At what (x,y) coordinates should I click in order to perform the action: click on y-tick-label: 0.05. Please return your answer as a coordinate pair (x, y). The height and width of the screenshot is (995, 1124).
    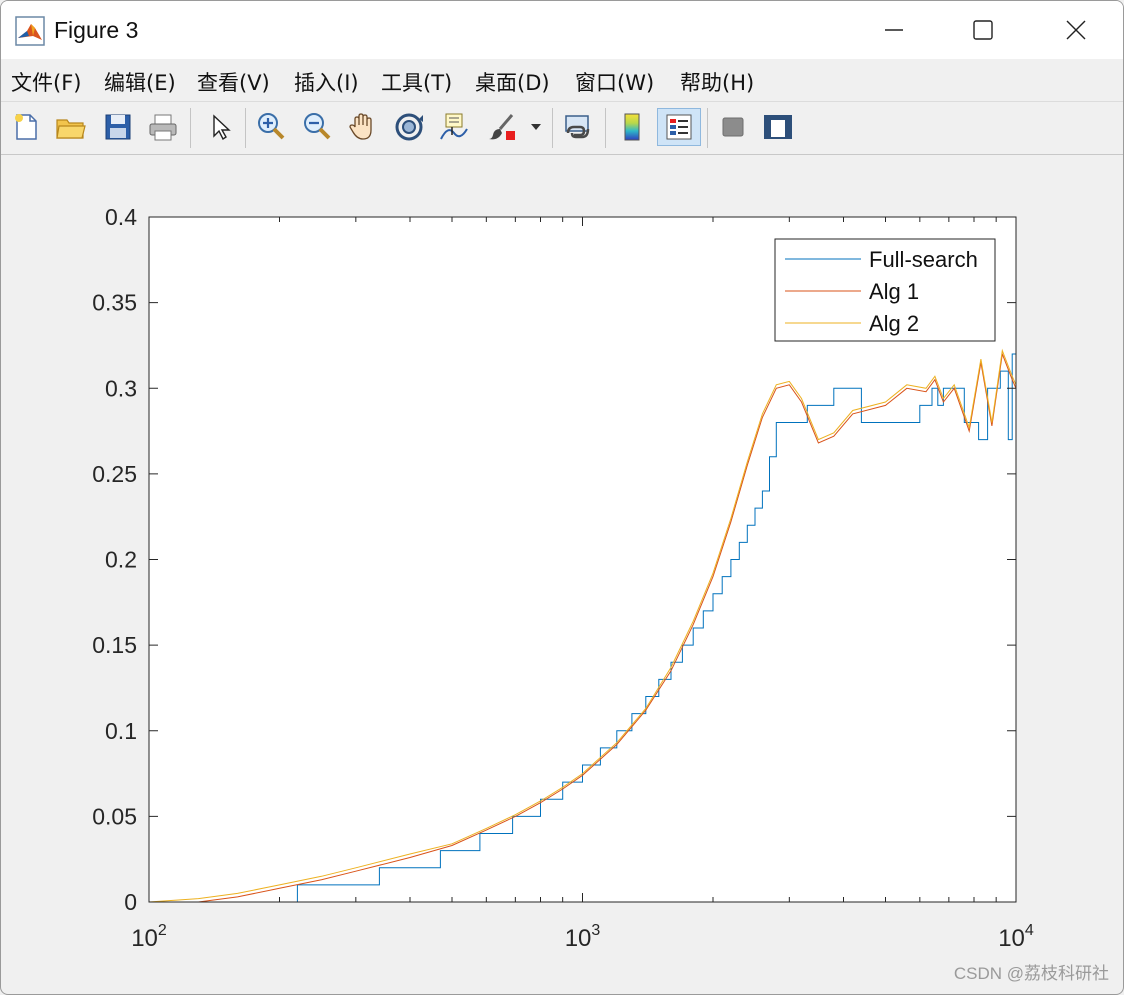
    Looking at the image, I should click on (114, 816).